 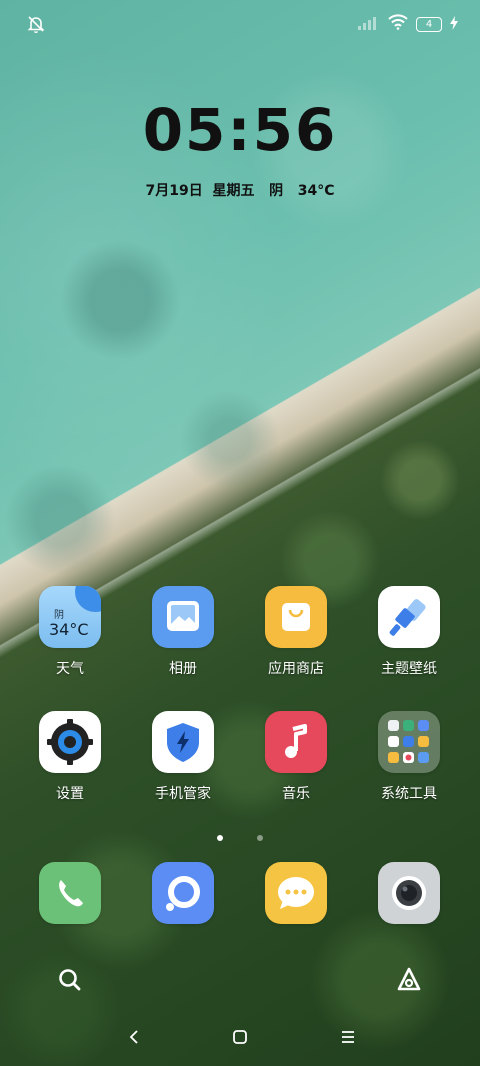 What do you see at coordinates (183, 669) in the screenshot?
I see `app-label: 相册` at bounding box center [183, 669].